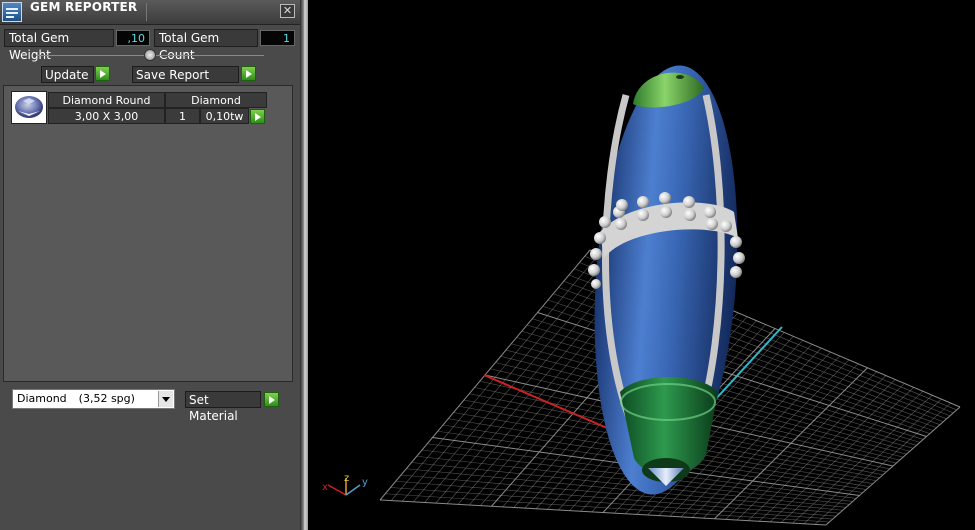 This screenshot has height=530, width=975. I want to click on material-spg: (3,52 spg), so click(106, 398).